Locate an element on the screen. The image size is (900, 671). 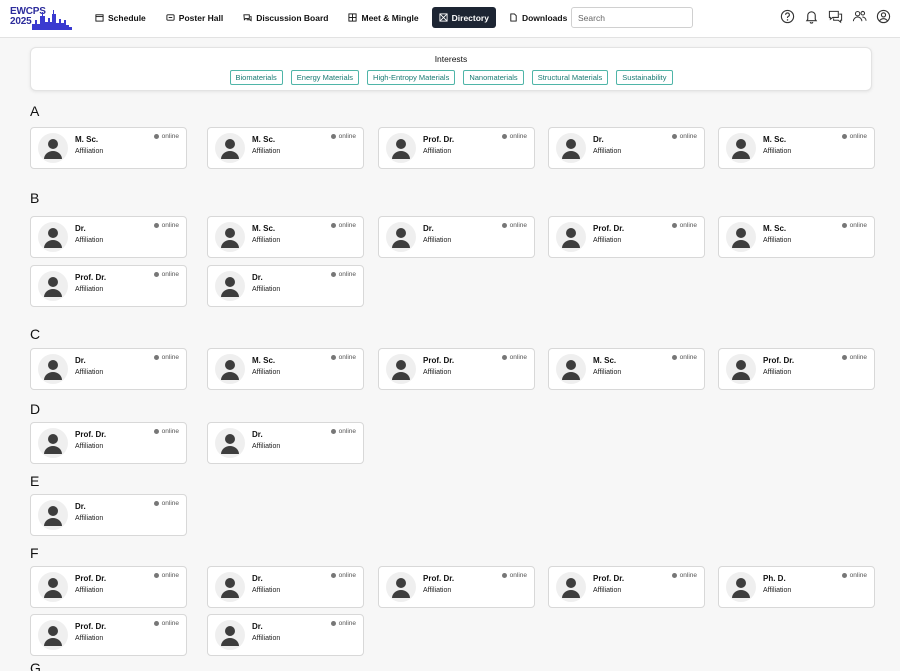
nav-meet-mingle: Meet & Mingle is located at coordinates (383, 17).